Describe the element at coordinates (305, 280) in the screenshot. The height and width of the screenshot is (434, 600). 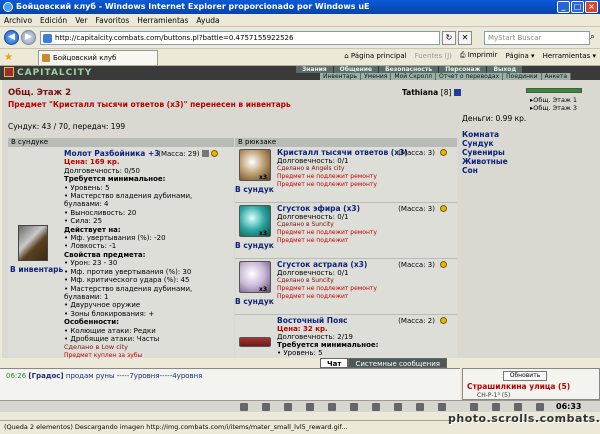
I see `made-in: Сделано в Suncity` at that location.